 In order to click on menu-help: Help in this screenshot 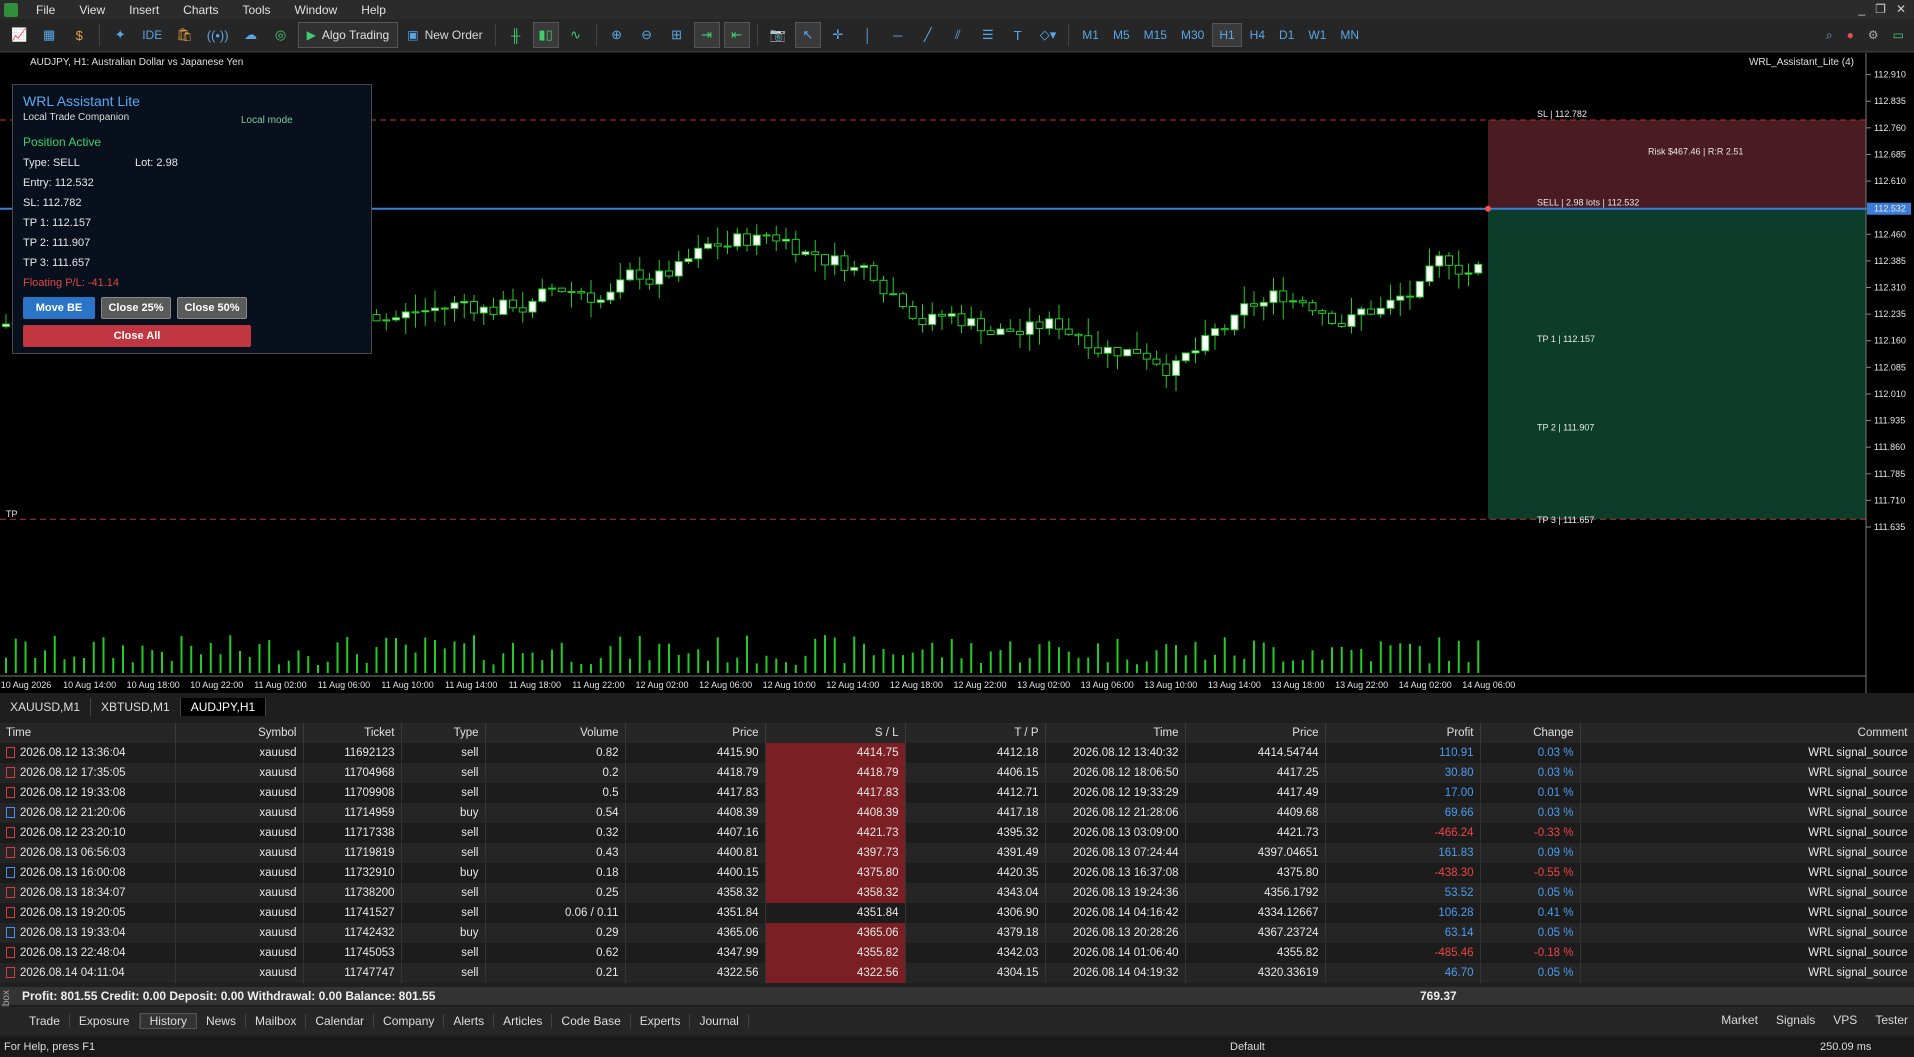, I will do `click(373, 10)`.